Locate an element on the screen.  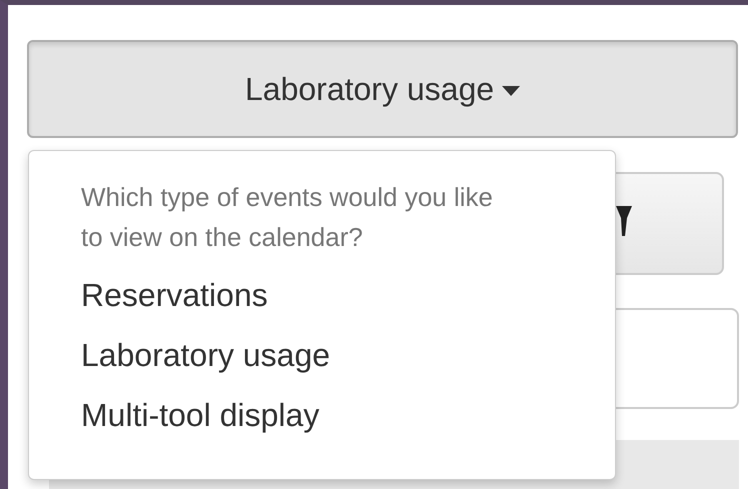
menu-item: Laboratory usage is located at coordinates (338, 355).